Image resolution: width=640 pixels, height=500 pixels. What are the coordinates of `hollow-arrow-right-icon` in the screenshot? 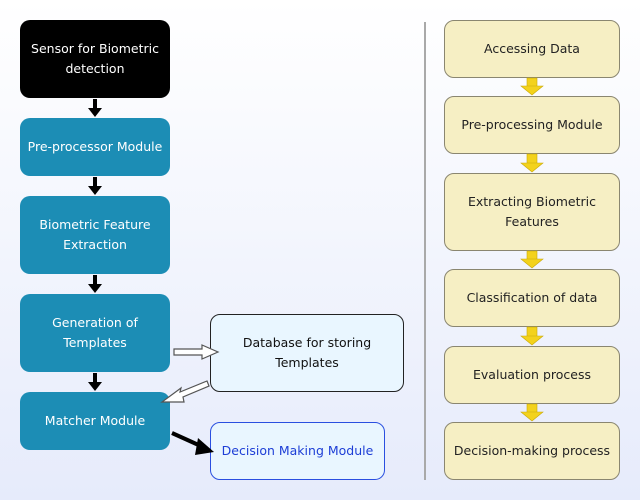 It's located at (196, 352).